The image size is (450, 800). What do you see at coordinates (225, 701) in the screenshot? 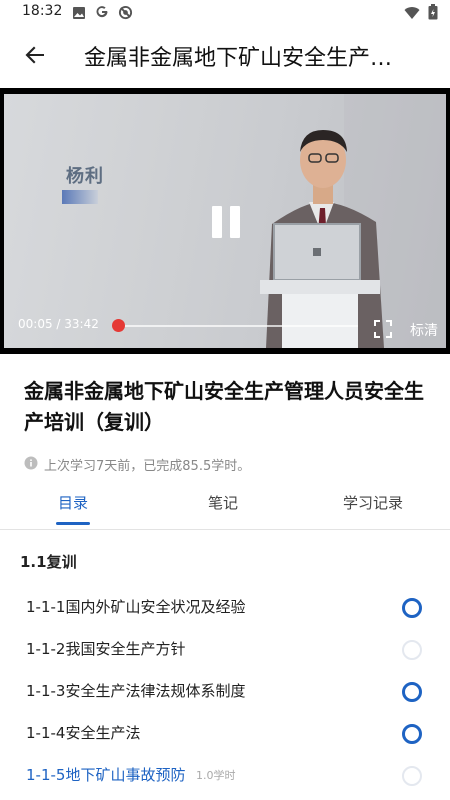
I see `lesson-item: 1-1-3安全生产法律法规体系制度` at bounding box center [225, 701].